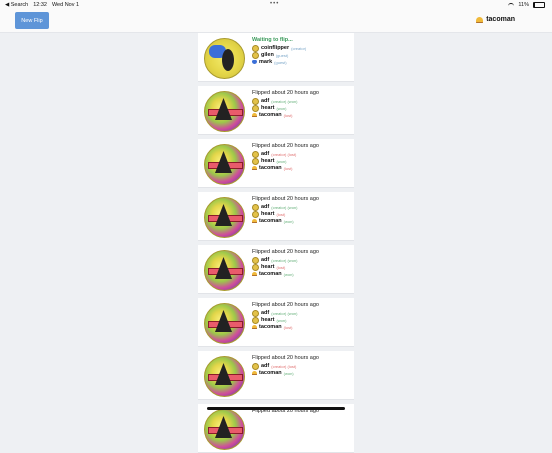 The image size is (552, 453). Describe the element at coordinates (276, 428) in the screenshot. I see `flip-card: Flipped about 20 hours ago` at that location.